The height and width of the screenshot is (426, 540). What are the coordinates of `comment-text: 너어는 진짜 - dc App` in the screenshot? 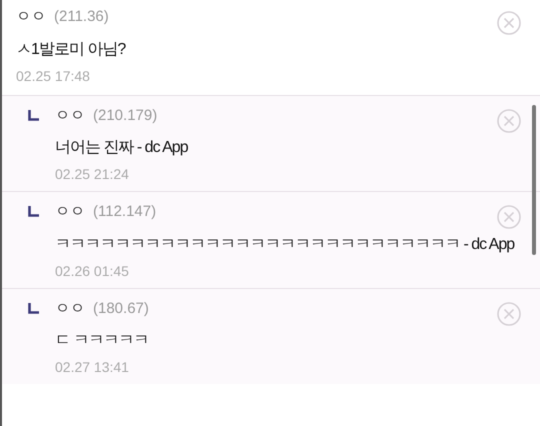 It's located at (122, 148).